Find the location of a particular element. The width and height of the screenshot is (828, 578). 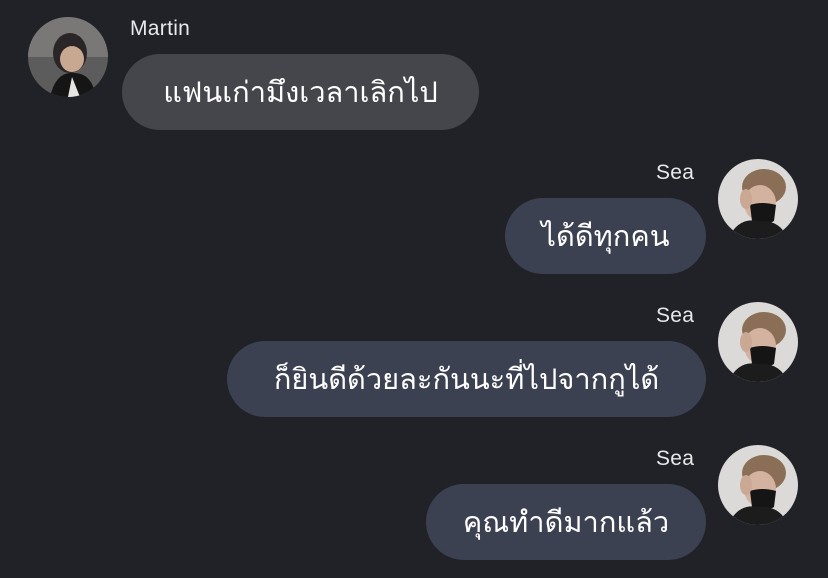

message-bubble: ได้ดีทุกคน is located at coordinates (605, 236).